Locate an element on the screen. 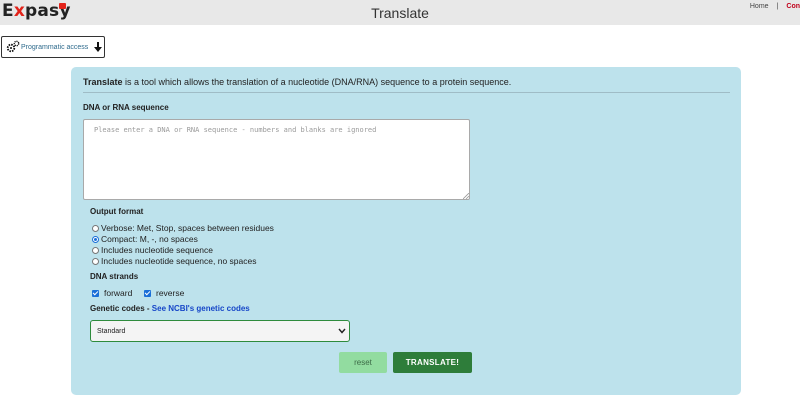 Image resolution: width=800 pixels, height=404 pixels. page-title: Translate is located at coordinates (400, 13).